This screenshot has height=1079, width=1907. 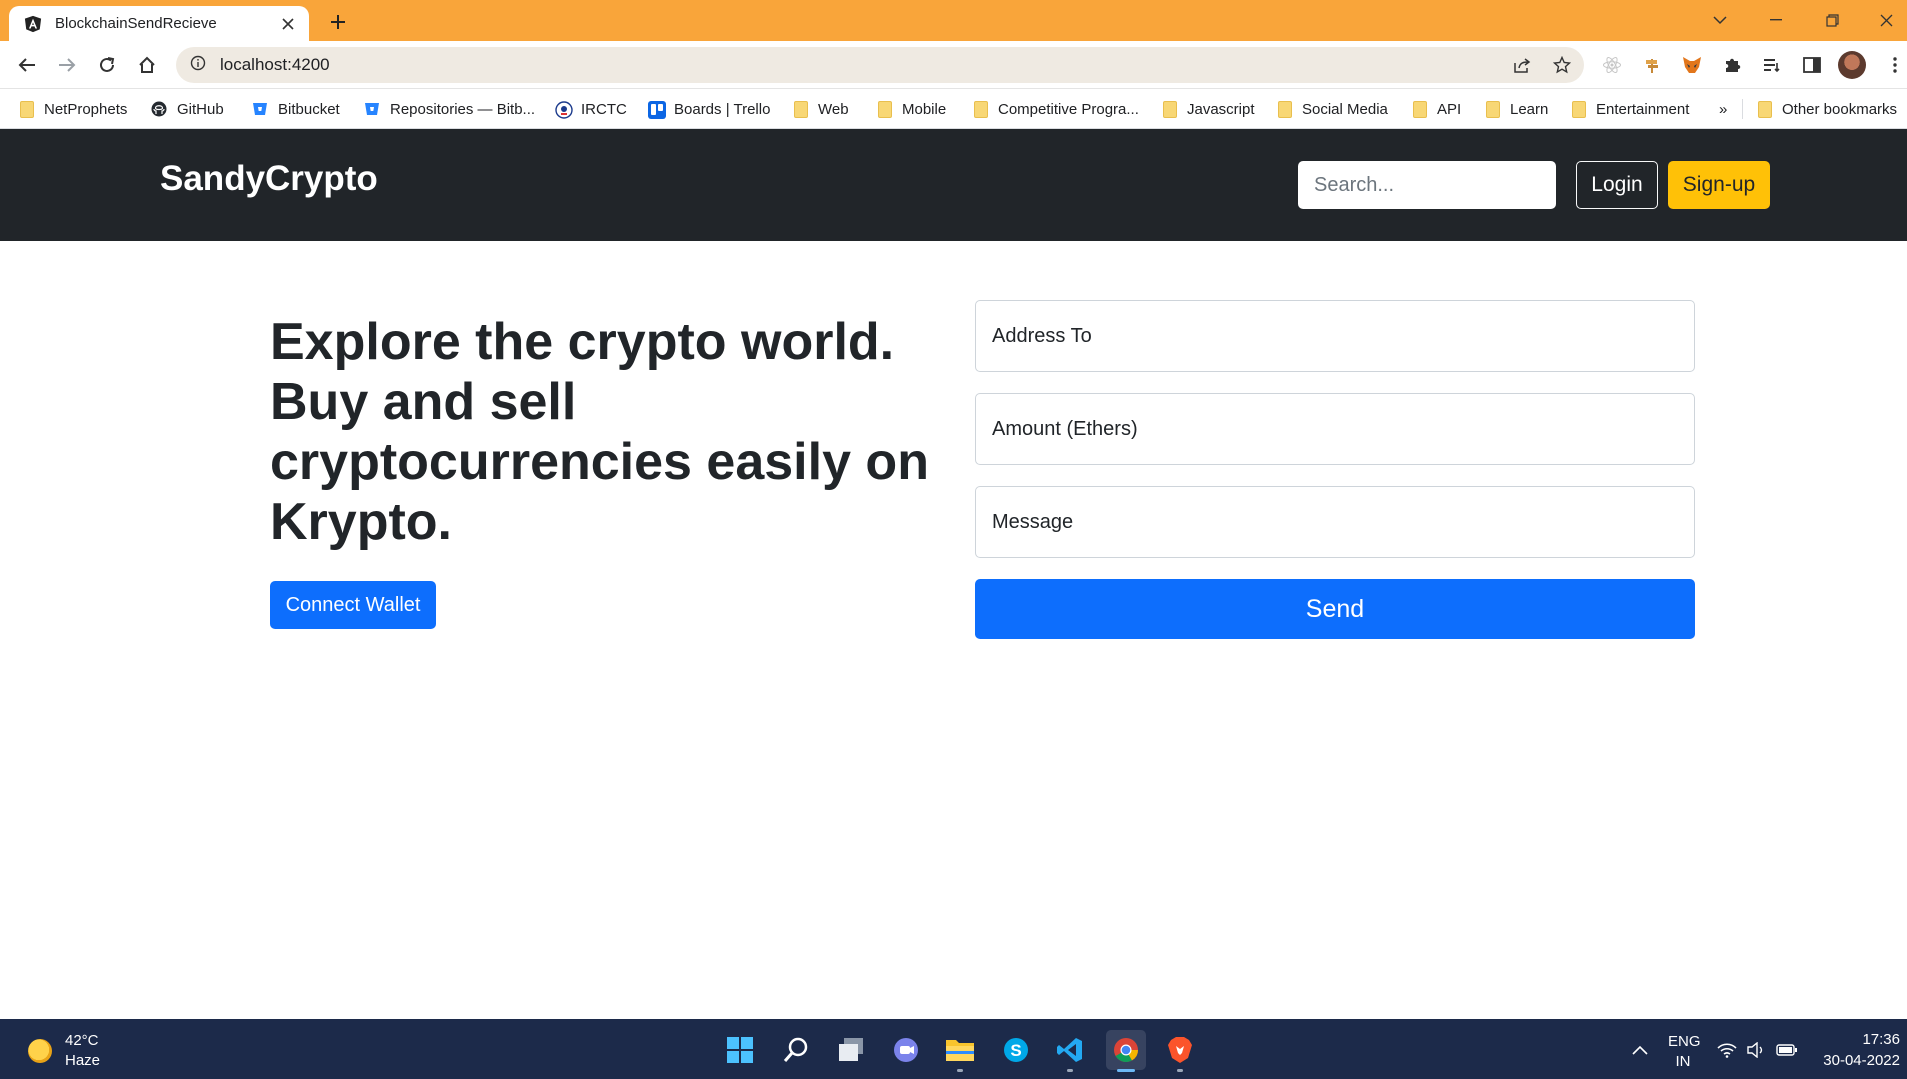 I want to click on metamask-fox-icon, so click(x=1692, y=65).